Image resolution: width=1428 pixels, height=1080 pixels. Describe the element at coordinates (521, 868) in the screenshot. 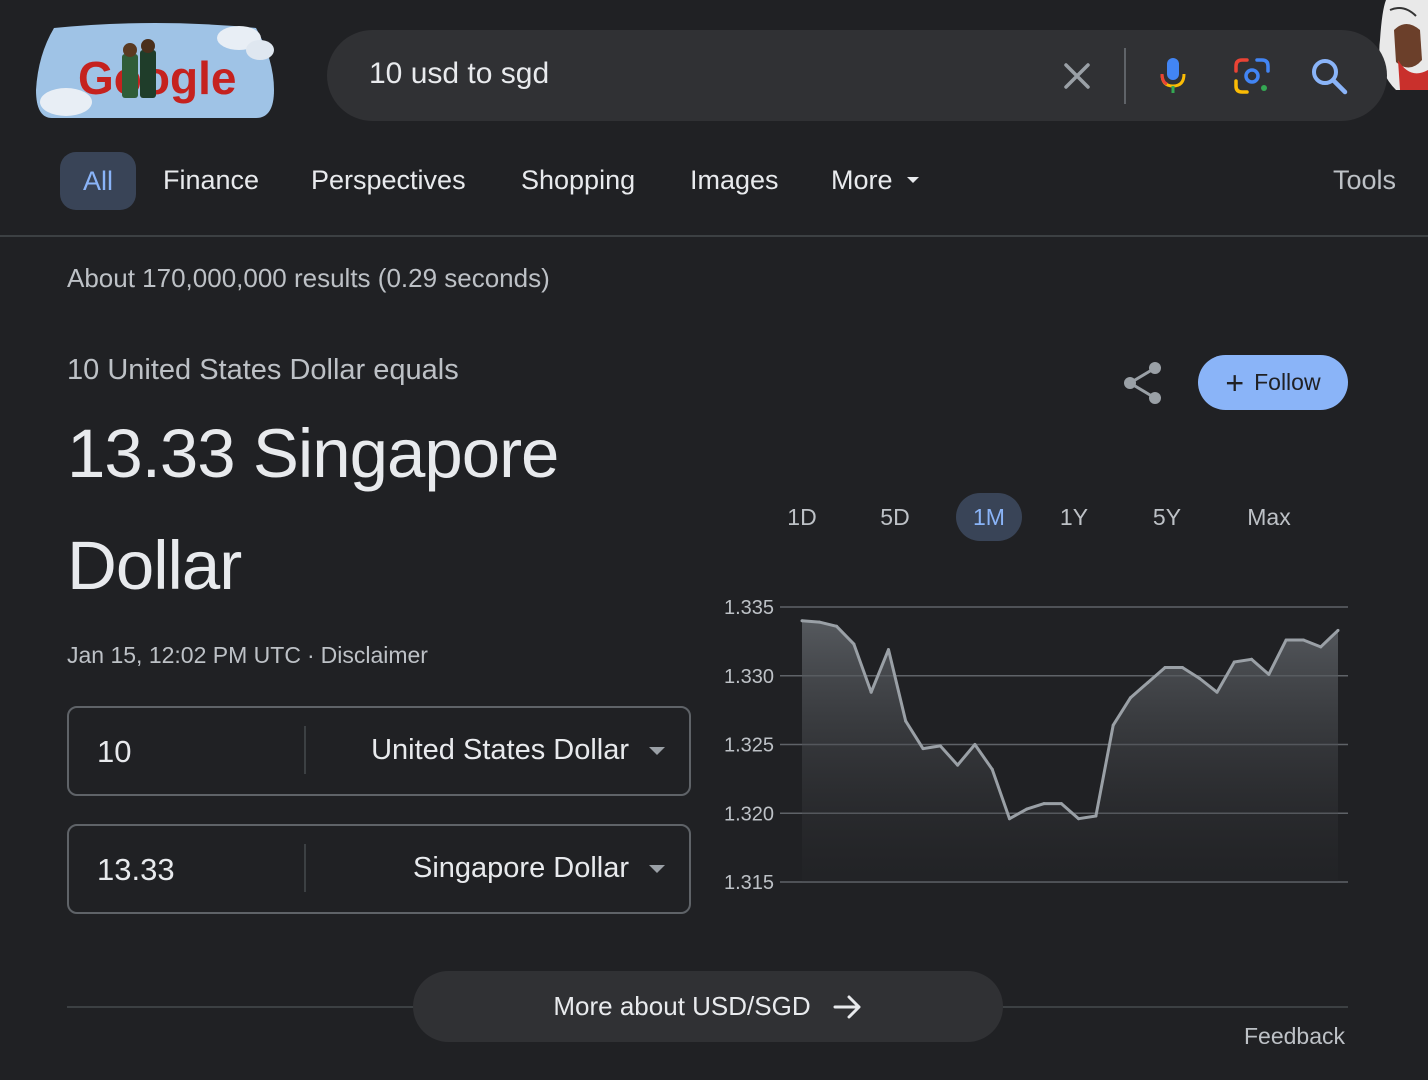

I see `to-currency-select: Singapore Dollar` at that location.